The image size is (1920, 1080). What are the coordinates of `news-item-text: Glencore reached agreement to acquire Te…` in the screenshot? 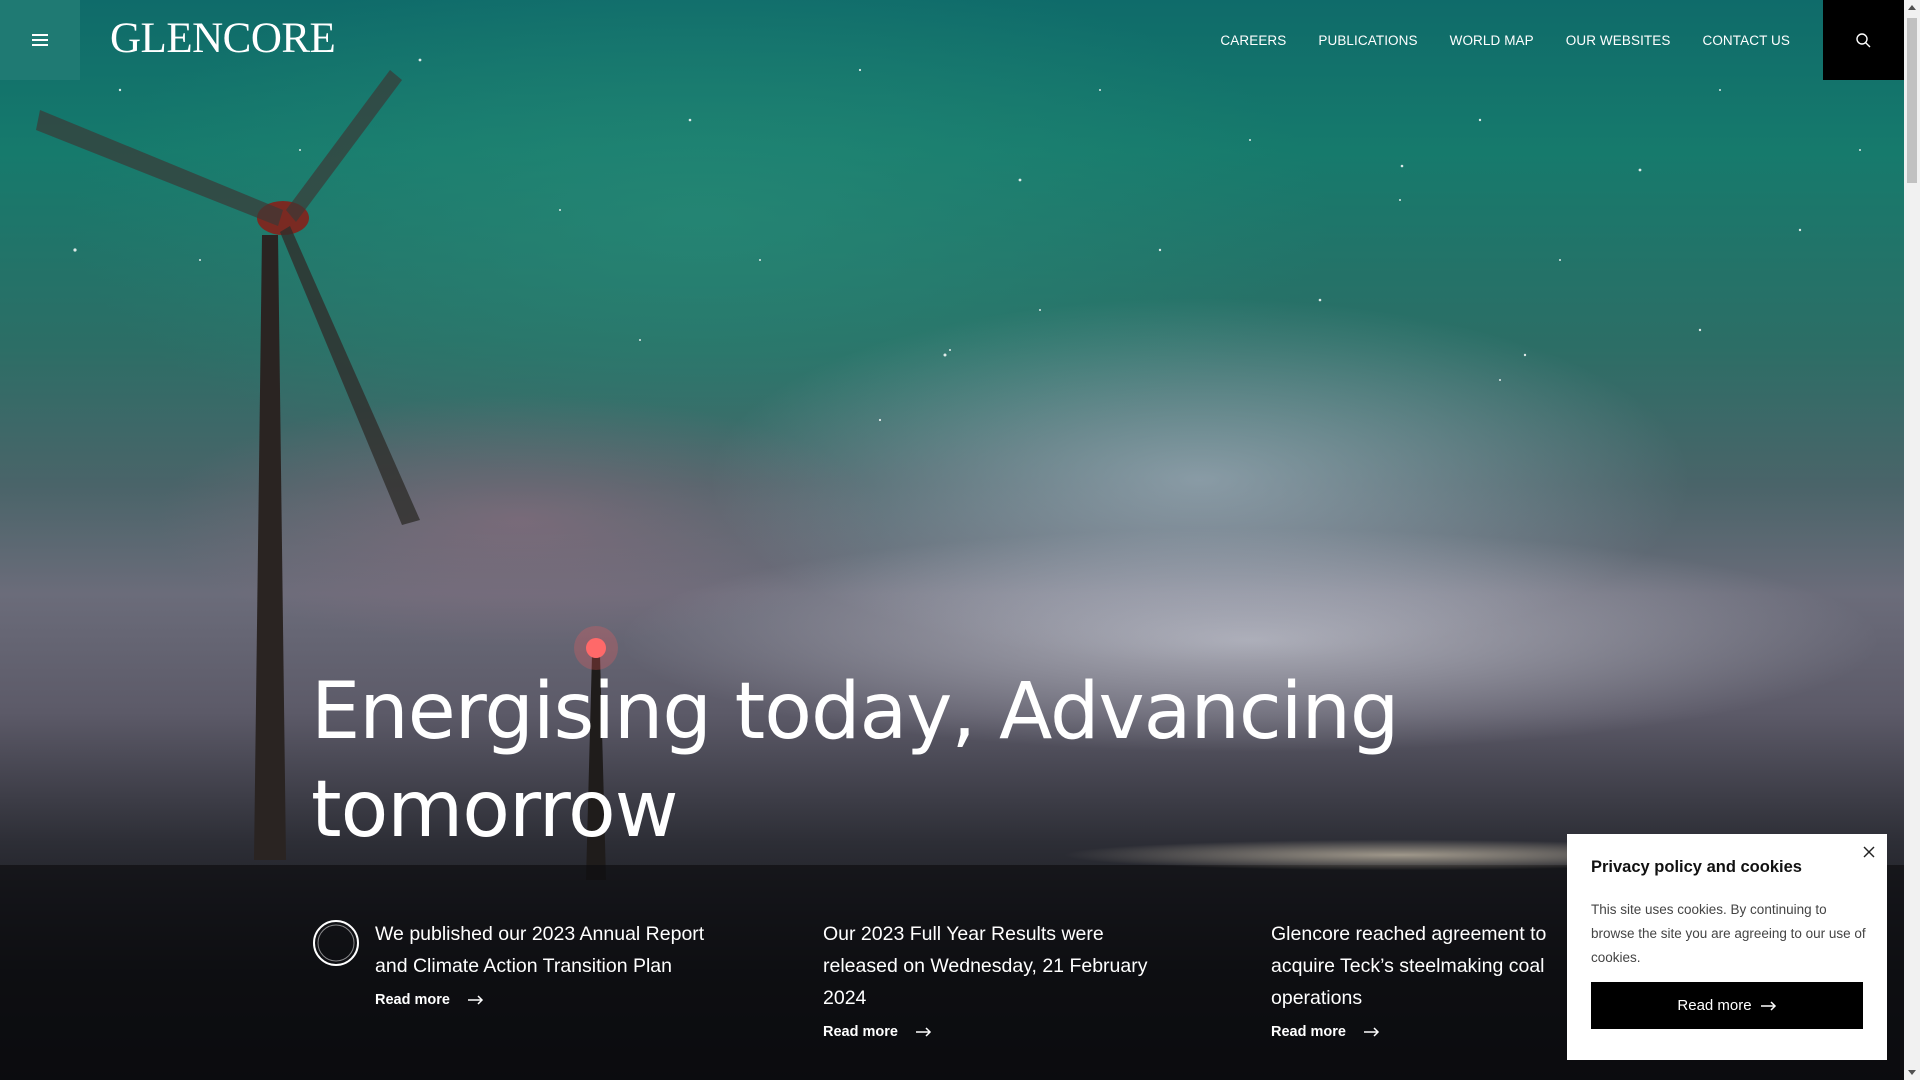 It's located at (1409, 966).